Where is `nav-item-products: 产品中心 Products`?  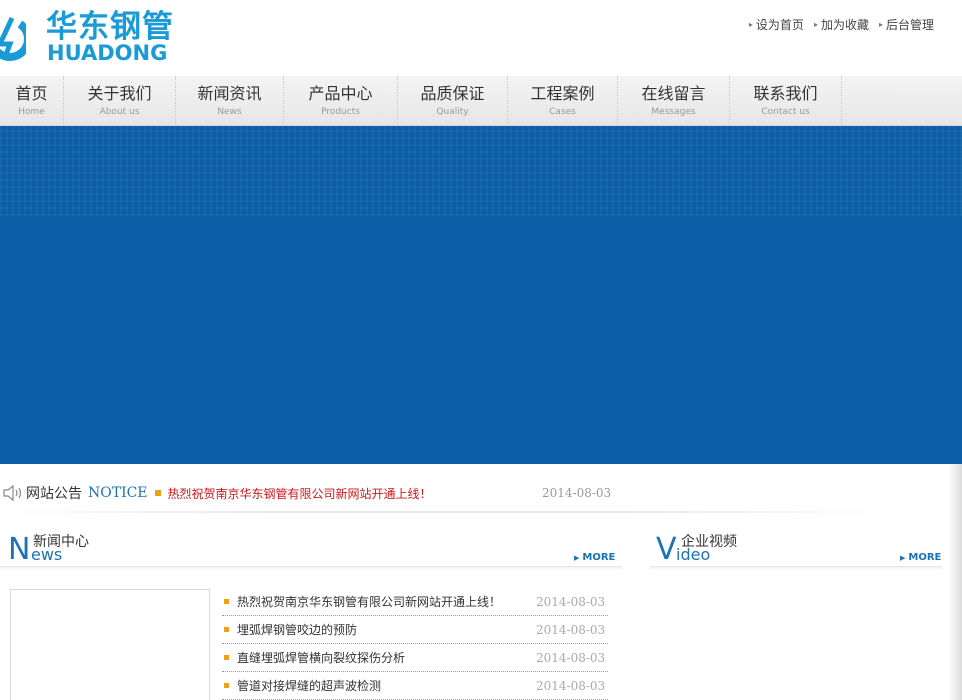
nav-item-products: 产品中心 Products is located at coordinates (341, 101).